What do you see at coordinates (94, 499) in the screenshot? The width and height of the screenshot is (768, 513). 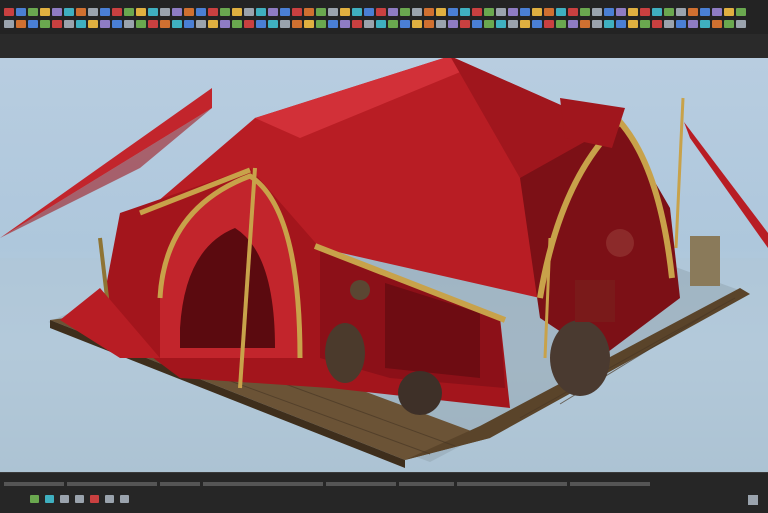 I see `record-icon` at bounding box center [94, 499].